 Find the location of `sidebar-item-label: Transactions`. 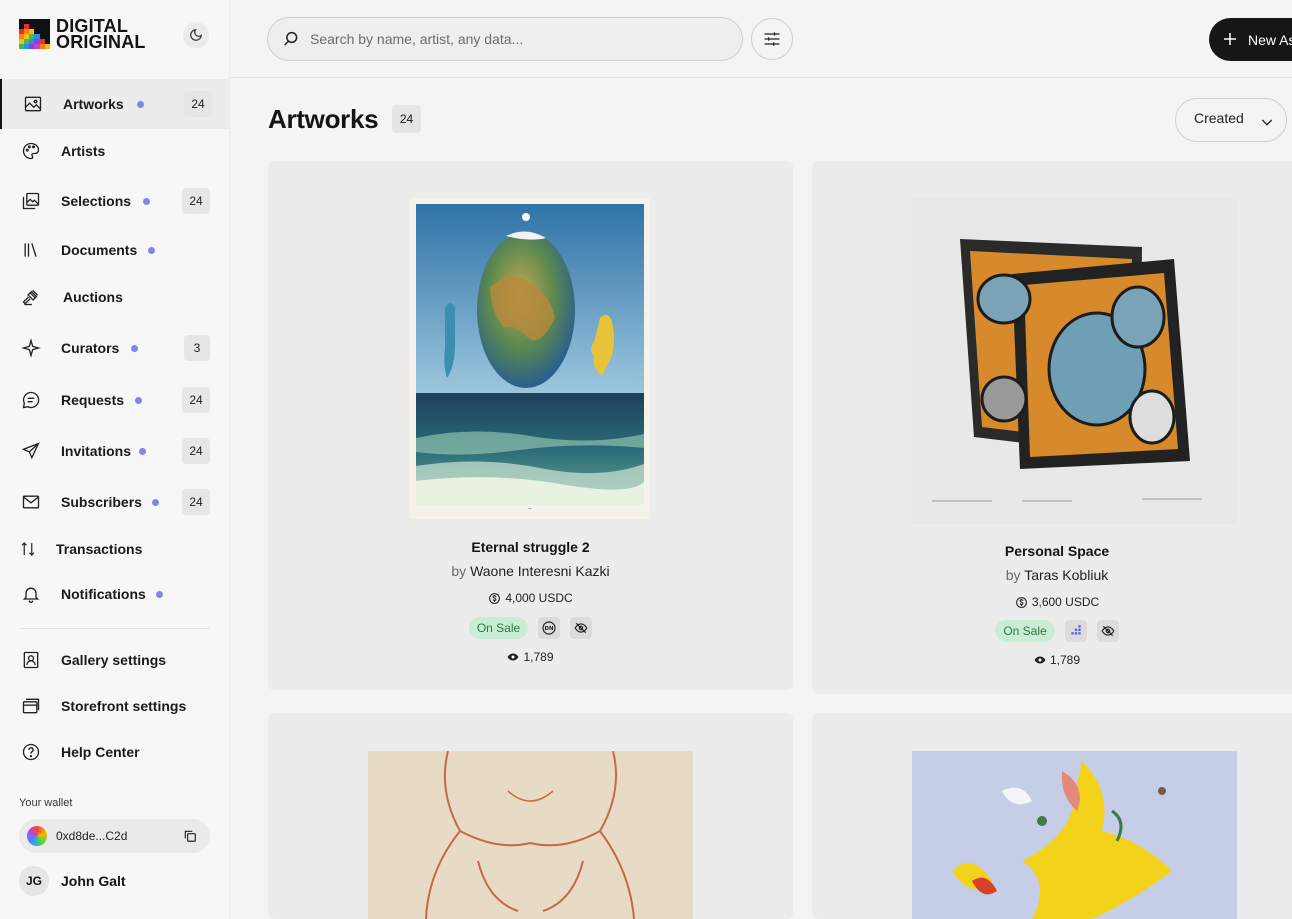

sidebar-item-label: Transactions is located at coordinates (99, 549).